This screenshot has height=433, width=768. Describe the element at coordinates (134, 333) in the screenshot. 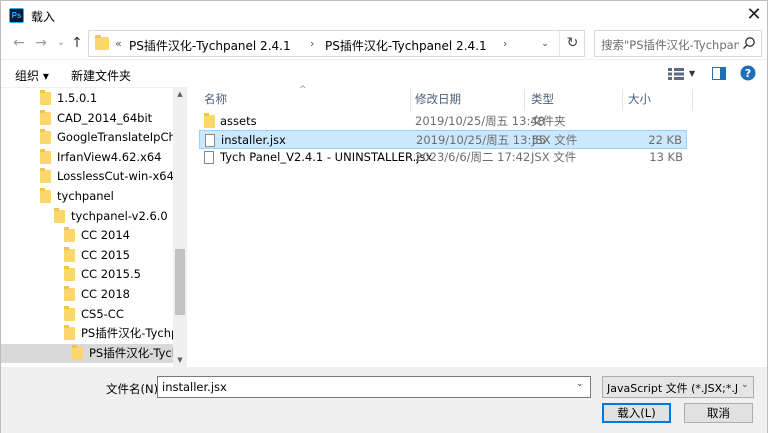

I see `tree-item-label: PS插件汉化-Tychpanel` at that location.